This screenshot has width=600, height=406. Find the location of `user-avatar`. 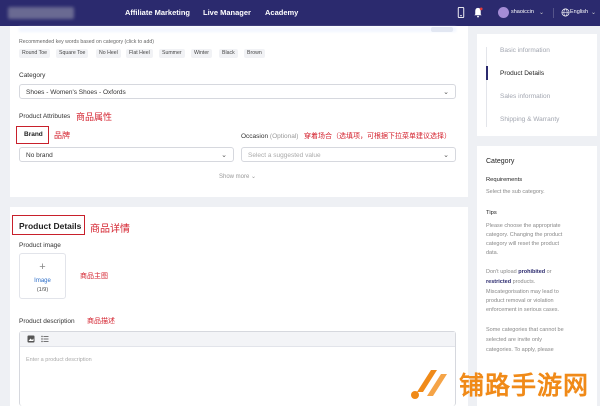

user-avatar is located at coordinates (503, 12).